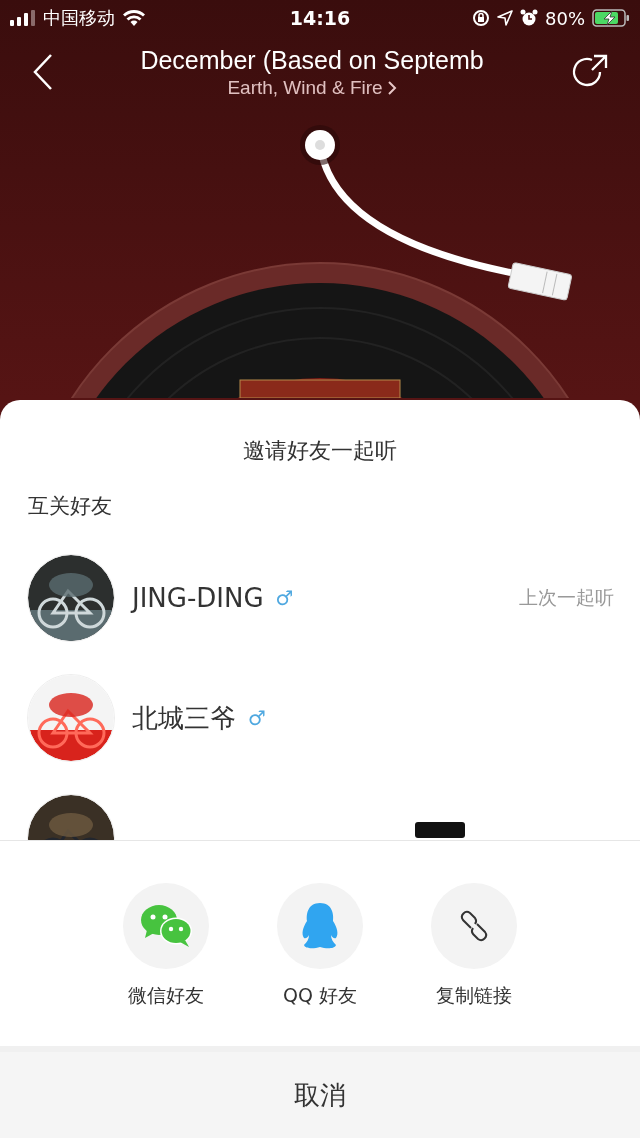 The image size is (640, 1138). What do you see at coordinates (505, 18) in the screenshot?
I see `location-icon` at bounding box center [505, 18].